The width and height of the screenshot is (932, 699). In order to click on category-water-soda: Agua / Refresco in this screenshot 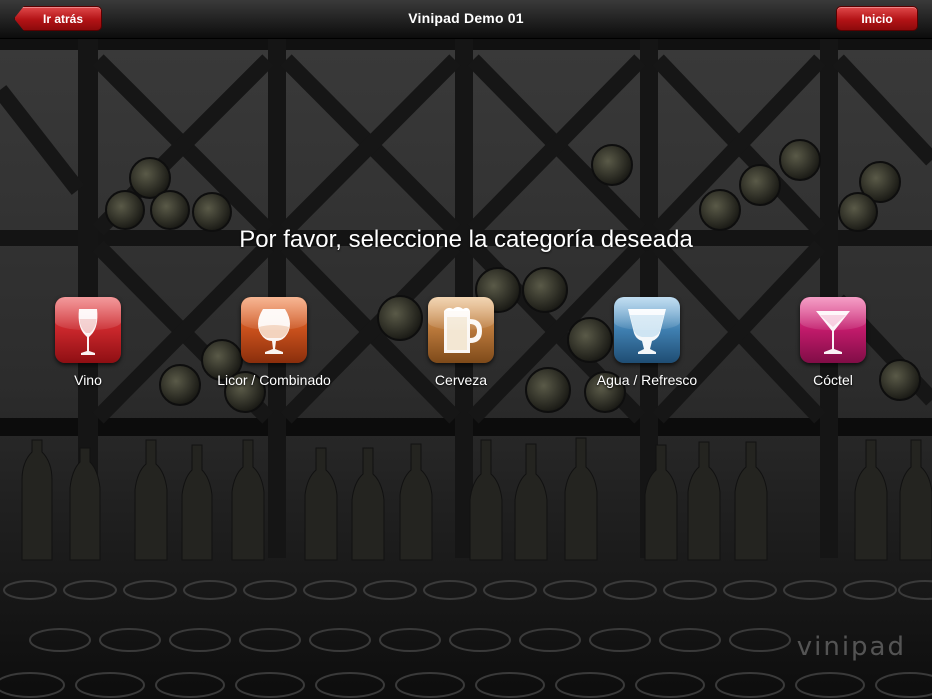, I will do `click(647, 342)`.